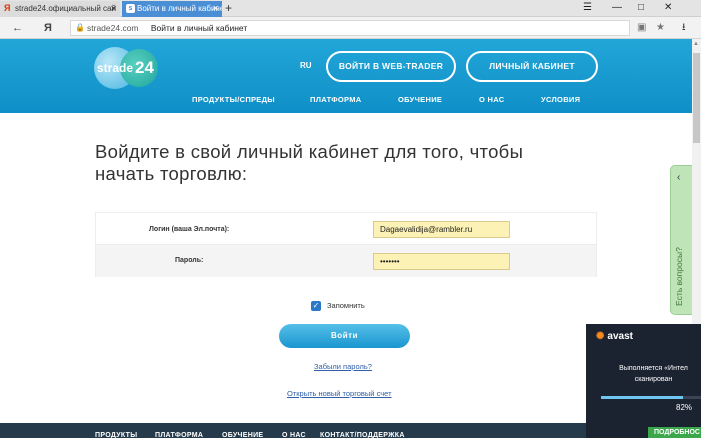 The height and width of the screenshot is (439, 701). Describe the element at coordinates (233, 99) in the screenshot. I see `nav-products: ПРОДУКТЫ/СПРЕДЫ` at that location.